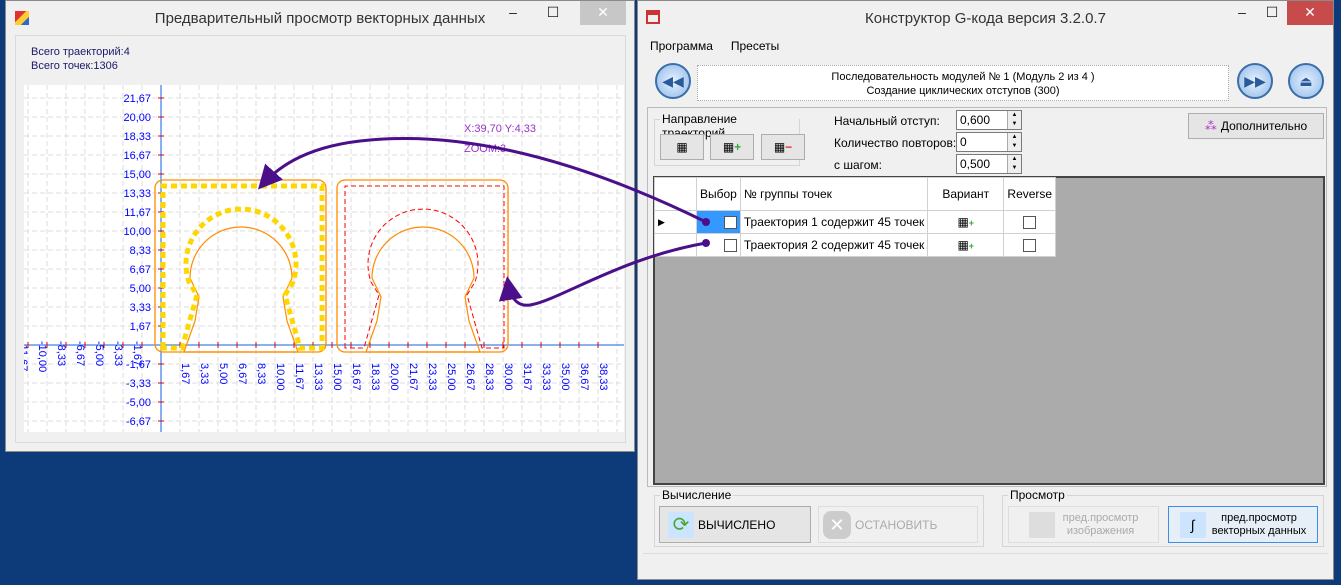  I want to click on step-value: 0,500, so click(975, 164).